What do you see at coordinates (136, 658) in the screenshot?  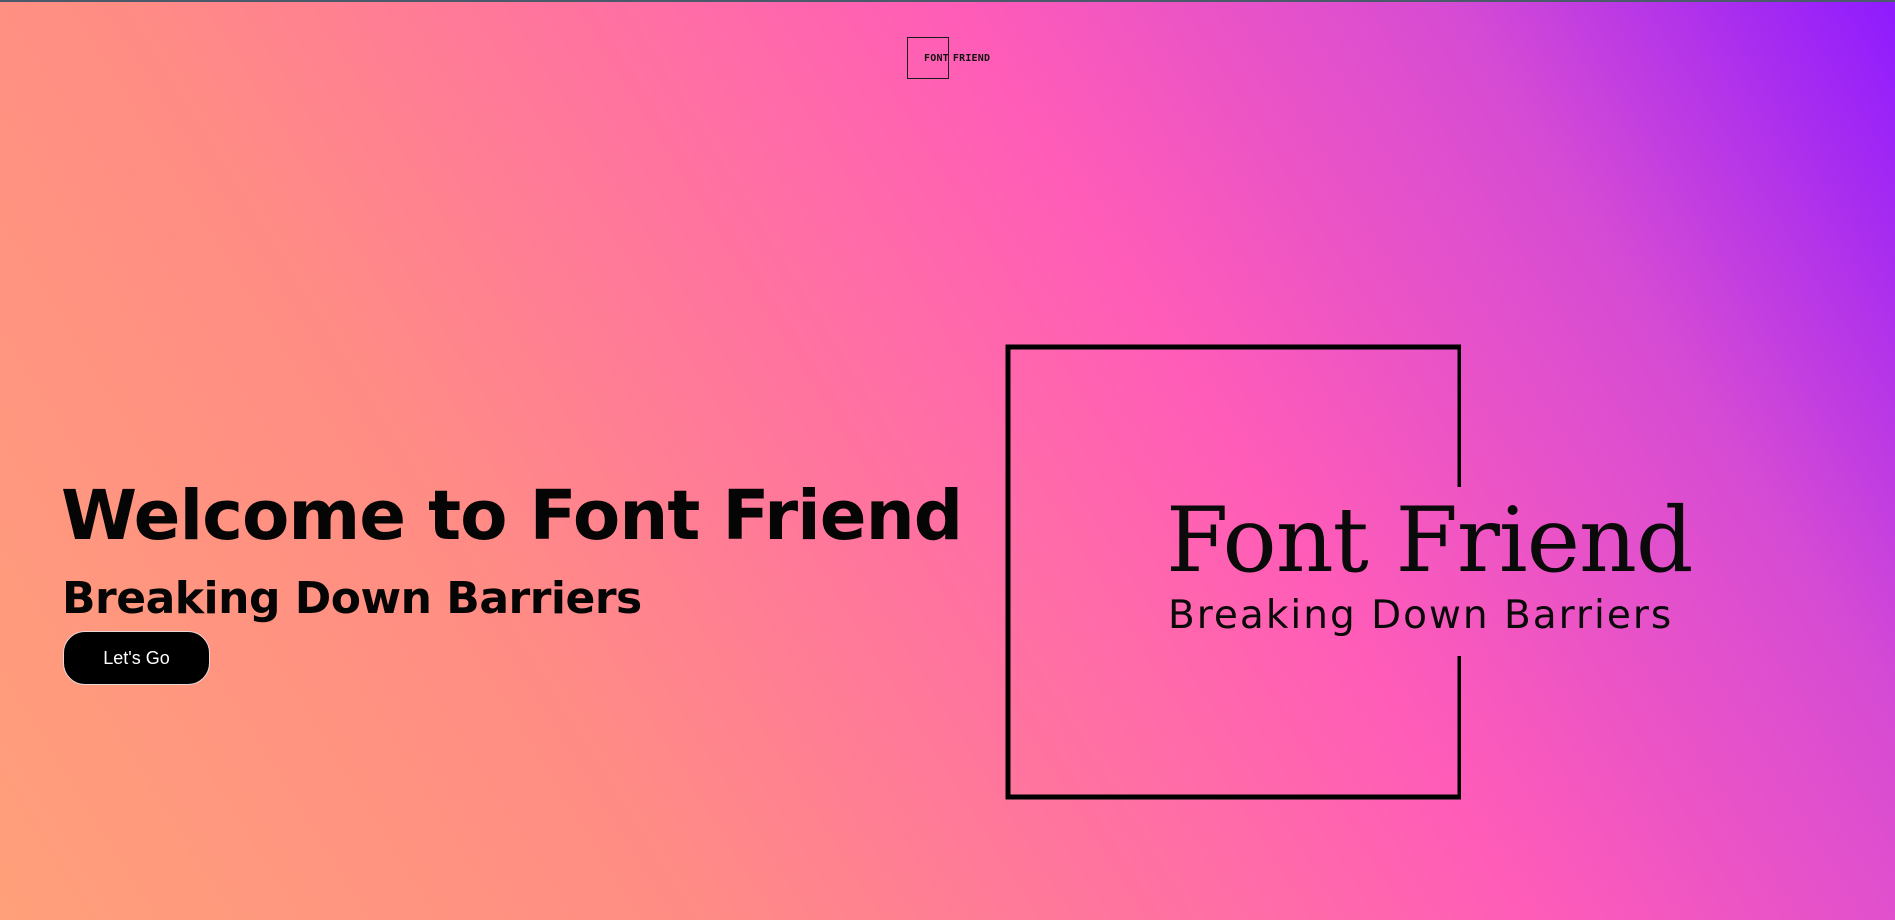 I see `lets-go-button: Let's Go` at bounding box center [136, 658].